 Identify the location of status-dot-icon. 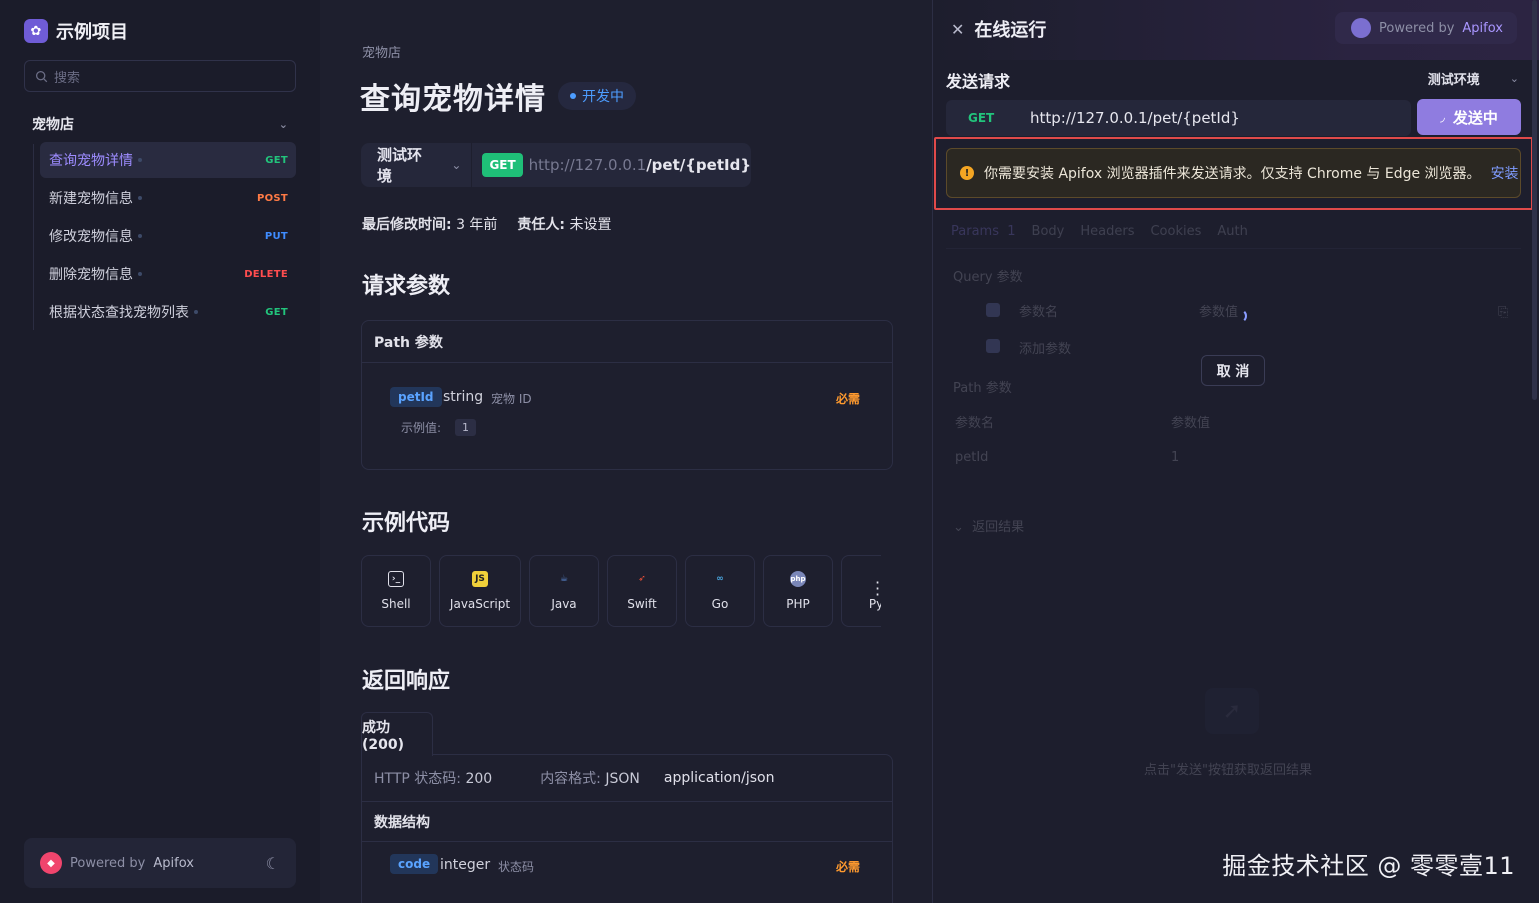
(573, 96).